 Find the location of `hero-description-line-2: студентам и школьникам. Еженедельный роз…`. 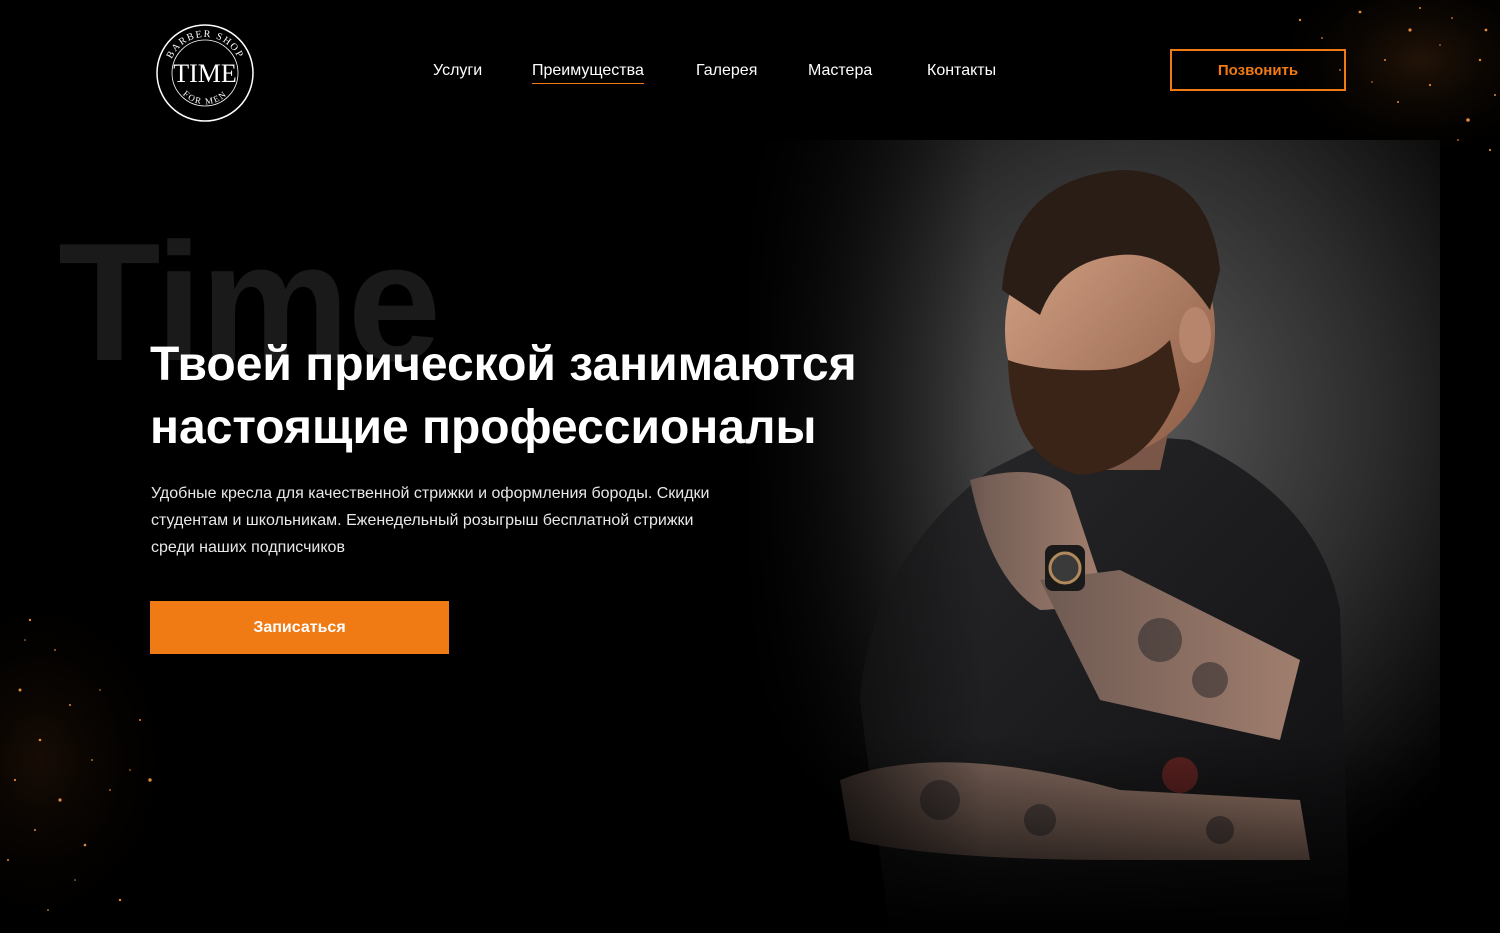

hero-description-line-2: студентам и школьникам. Еженедельный роз… is located at coordinates (422, 520).